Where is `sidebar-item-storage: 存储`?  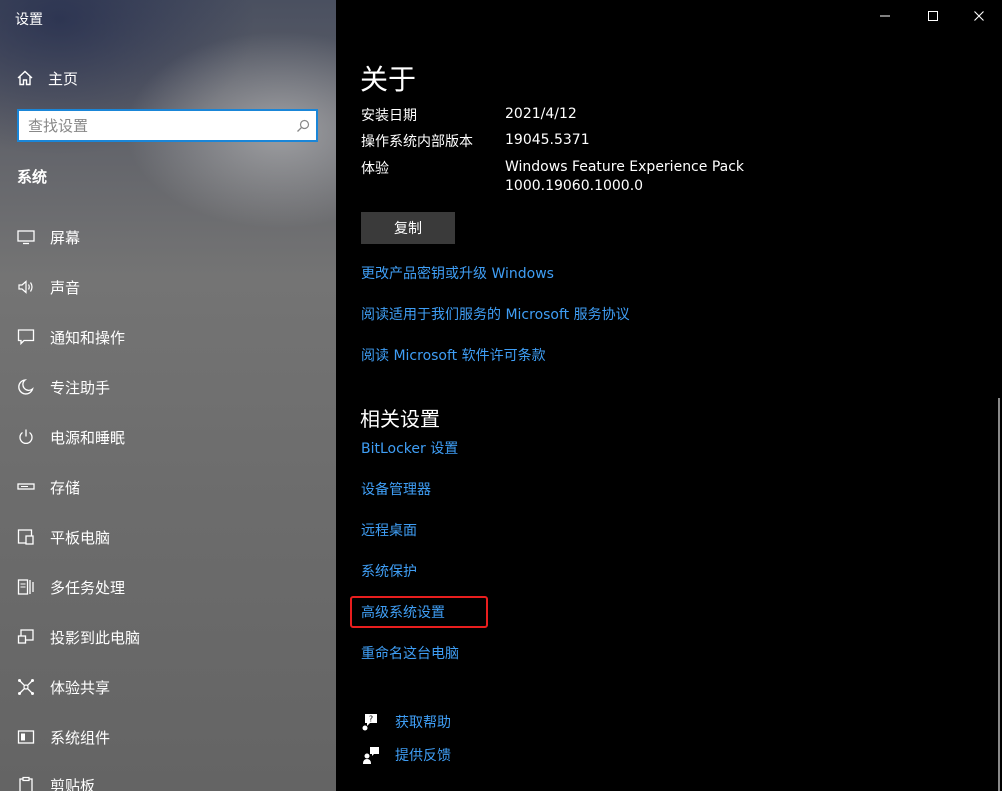 sidebar-item-storage: 存储 is located at coordinates (168, 487).